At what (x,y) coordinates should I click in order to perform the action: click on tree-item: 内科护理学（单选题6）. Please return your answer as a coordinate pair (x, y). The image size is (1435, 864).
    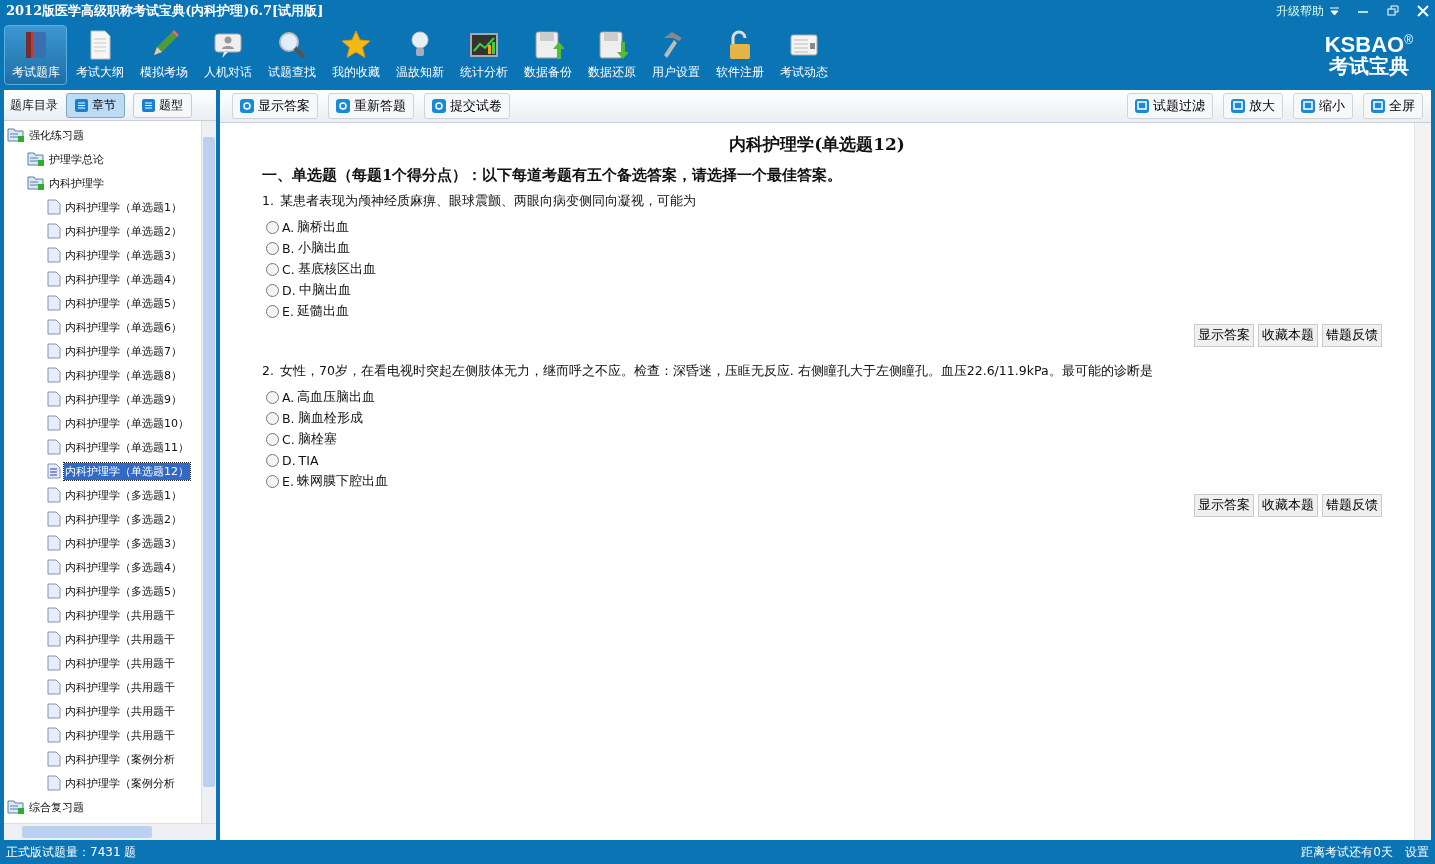
    Looking at the image, I should click on (123, 327).